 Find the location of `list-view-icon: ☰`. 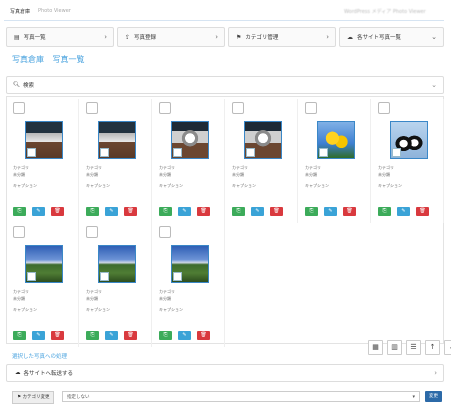

list-view-icon: ☰ is located at coordinates (413, 347).